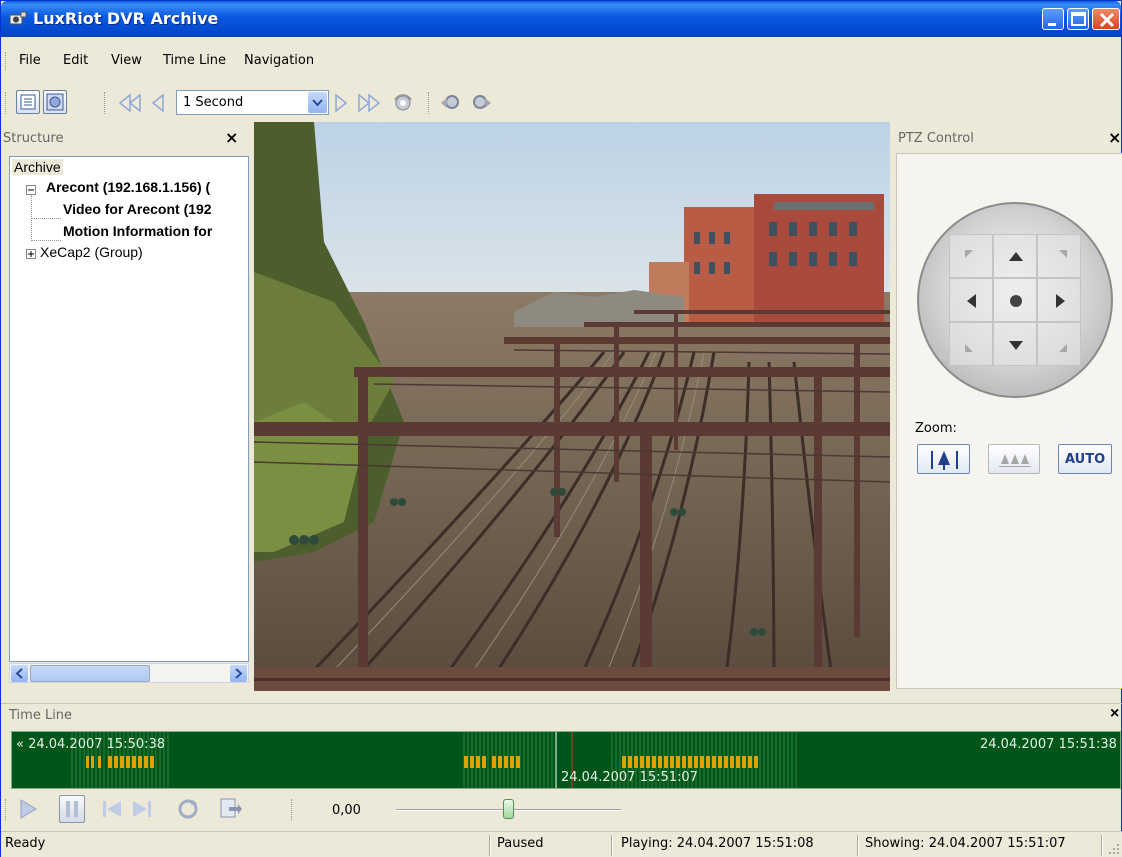 This screenshot has width=1122, height=857. Describe the element at coordinates (6, 810) in the screenshot. I see `playback-grip` at that location.